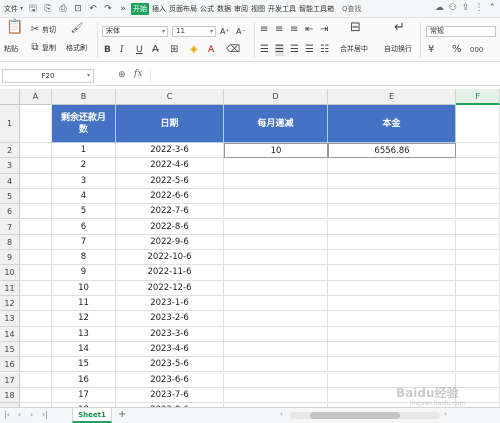  I want to click on table-cell-month-number: 2, so click(84, 166).